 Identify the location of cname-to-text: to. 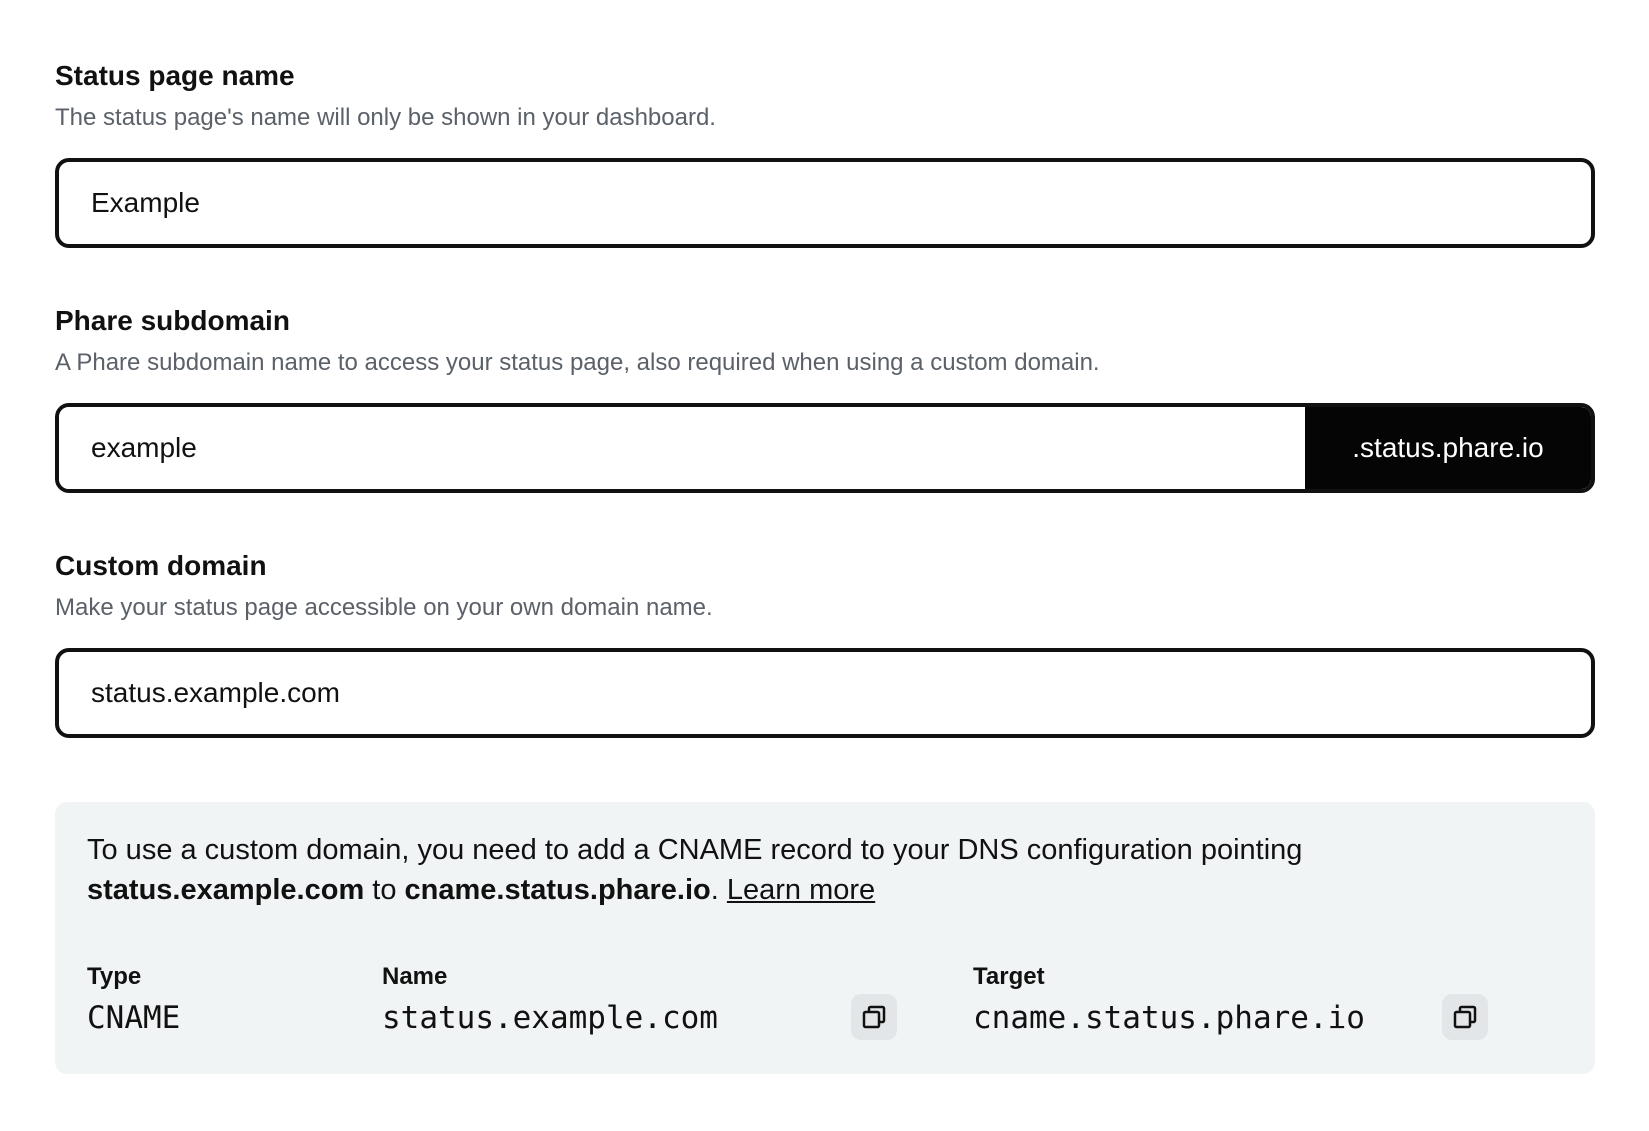
(384, 890).